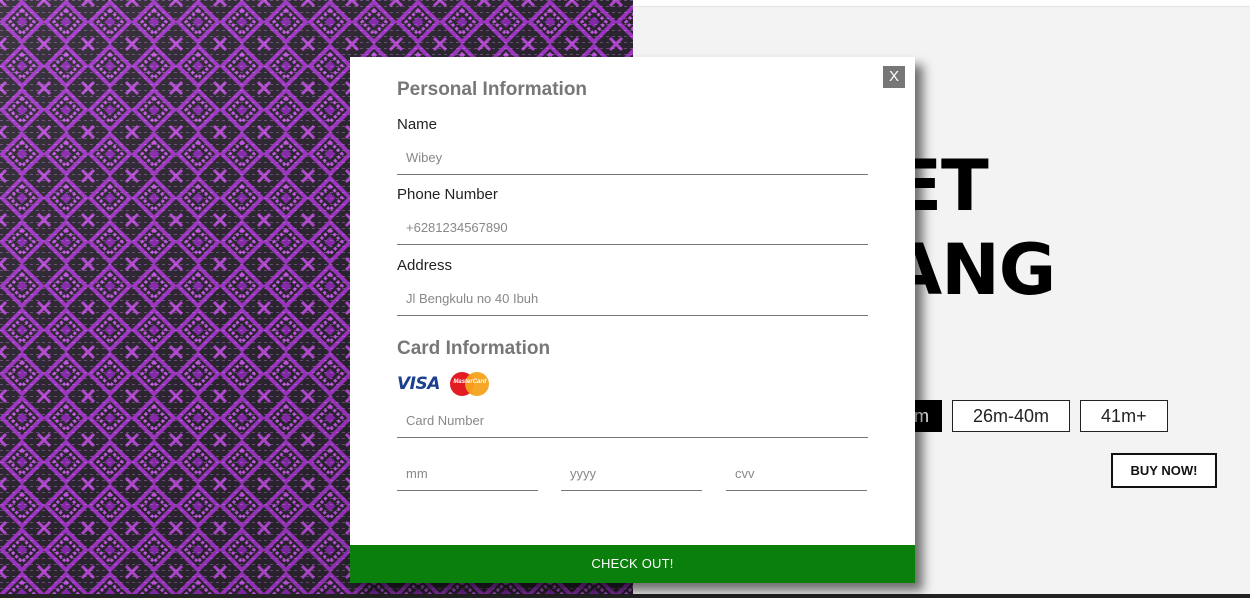  Describe the element at coordinates (1124, 416) in the screenshot. I see `size-option-41m-plus: 41m+` at that location.